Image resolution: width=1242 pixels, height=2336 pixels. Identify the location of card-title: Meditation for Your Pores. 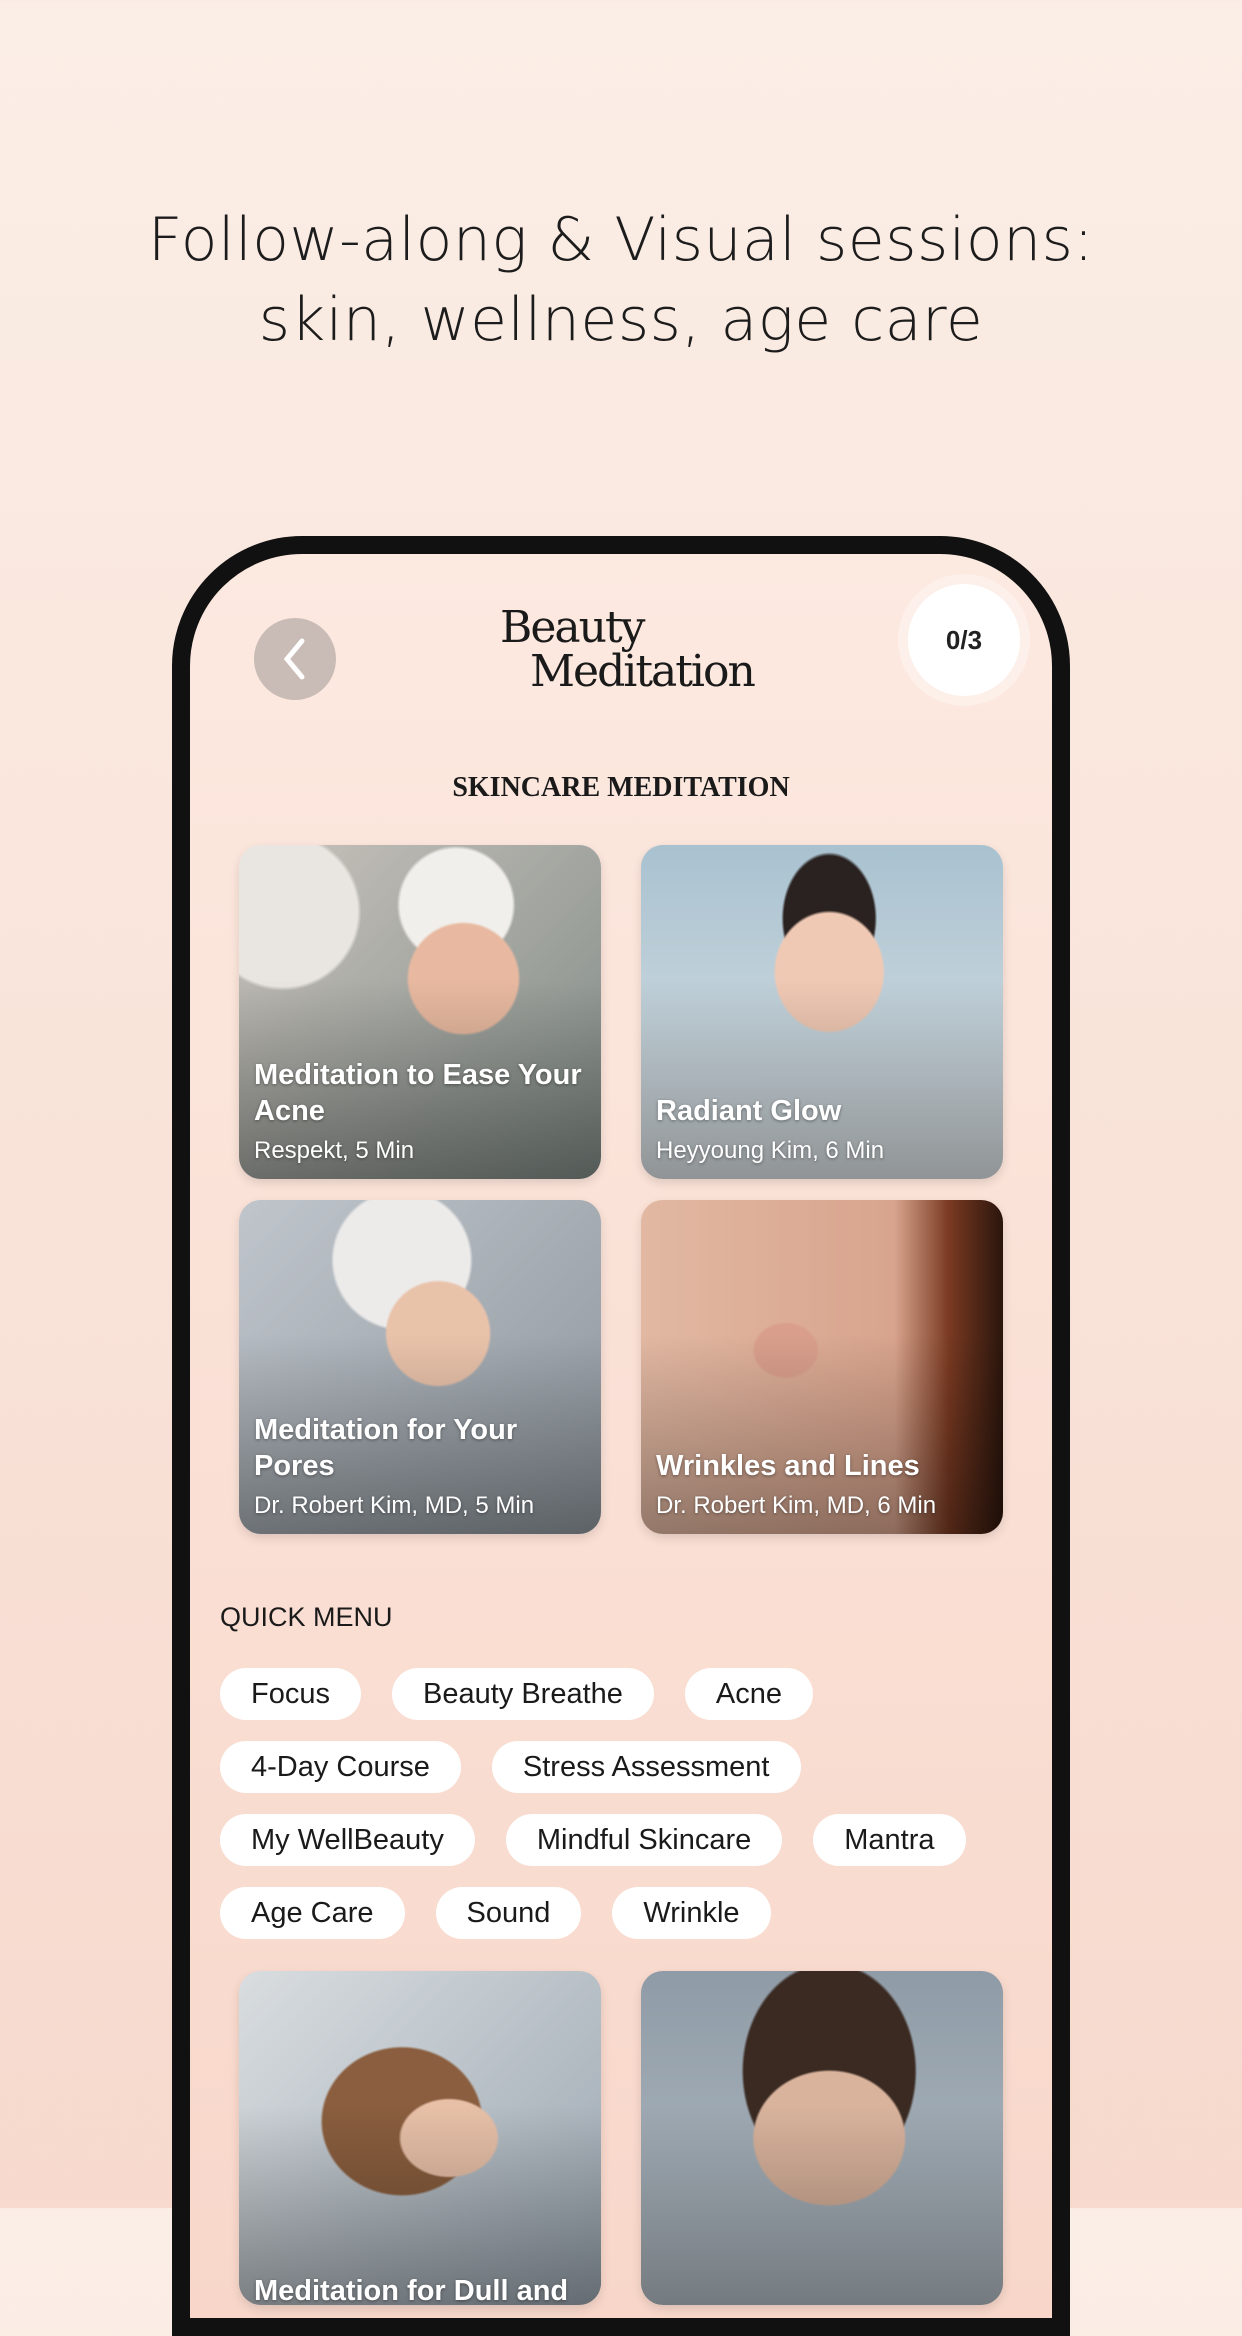
(386, 1448).